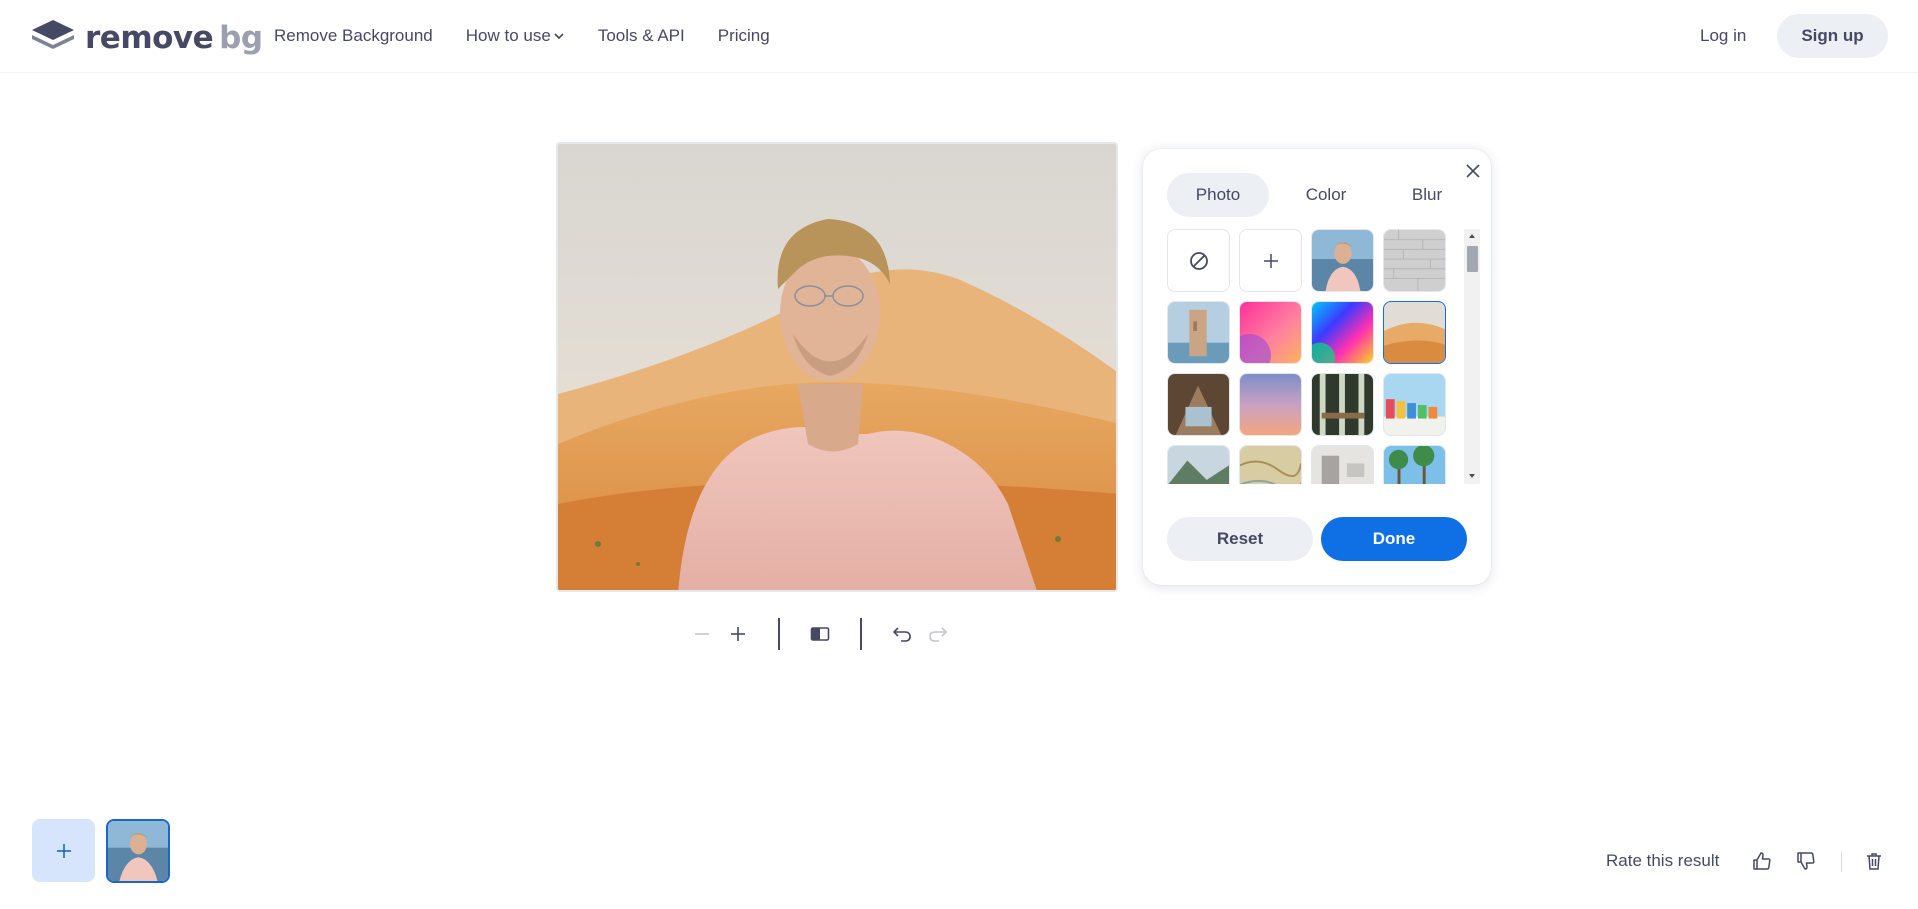 Image resolution: width=1918 pixels, height=909 pixels. I want to click on footer-divider, so click(1841, 862).